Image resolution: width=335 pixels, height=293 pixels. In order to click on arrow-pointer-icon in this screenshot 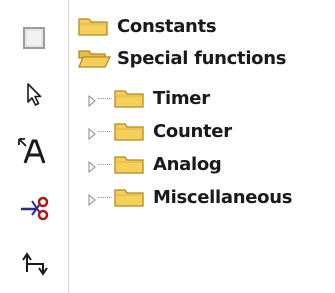, I will do `click(34, 94)`.